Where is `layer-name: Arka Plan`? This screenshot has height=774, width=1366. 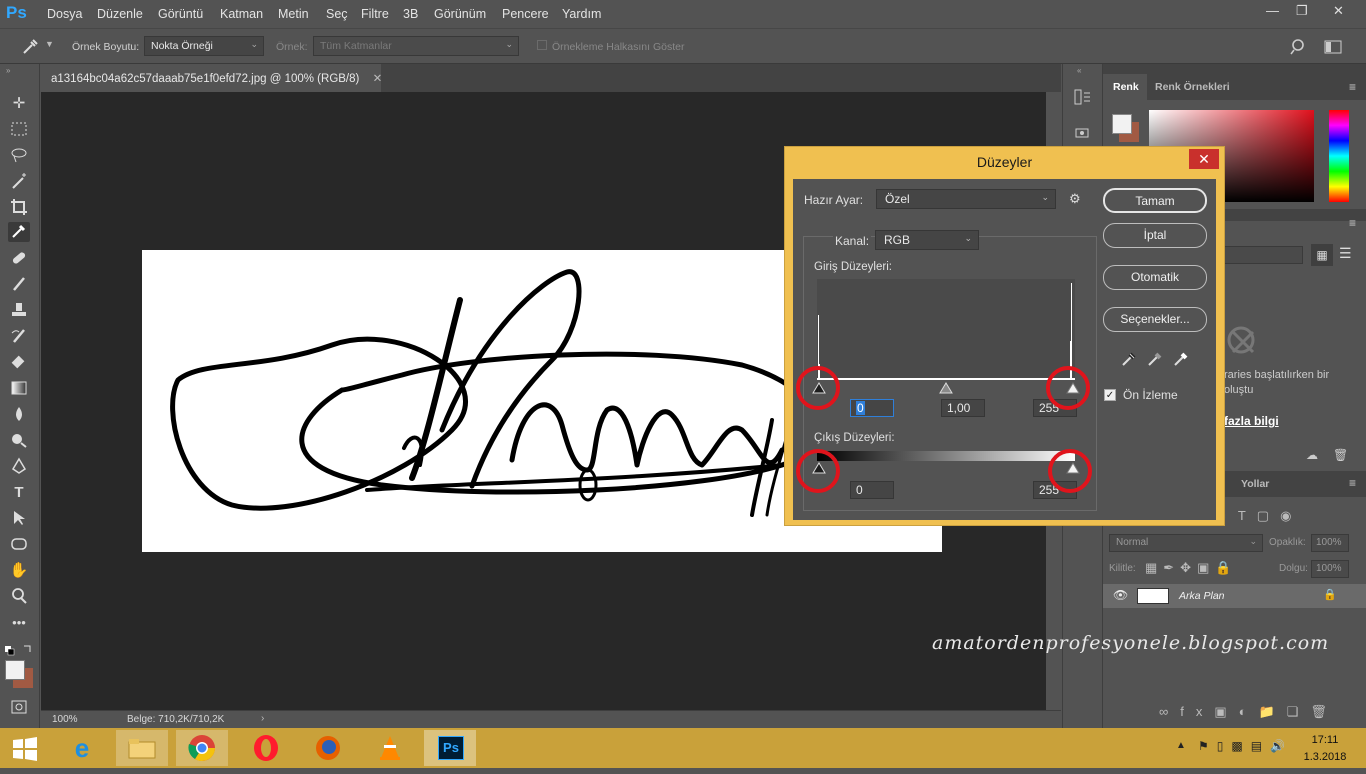
layer-name: Arka Plan is located at coordinates (1202, 596).